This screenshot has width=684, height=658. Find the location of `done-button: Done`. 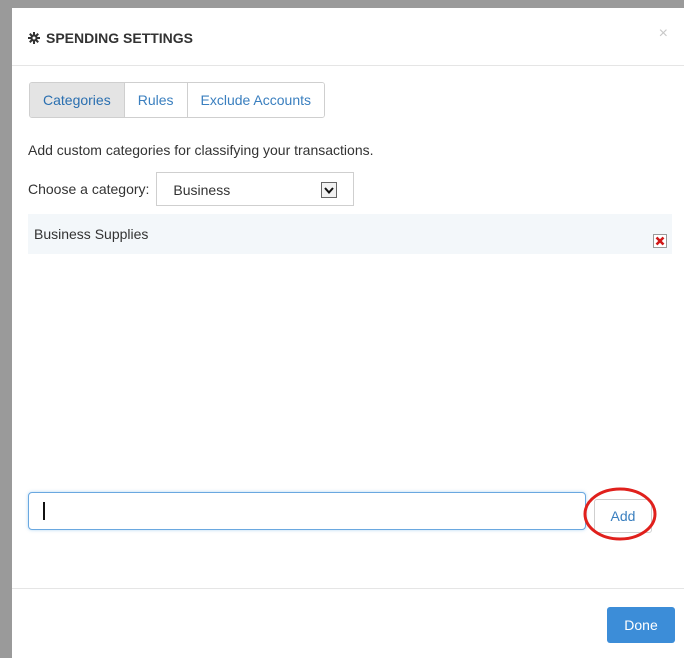

done-button: Done is located at coordinates (641, 625).